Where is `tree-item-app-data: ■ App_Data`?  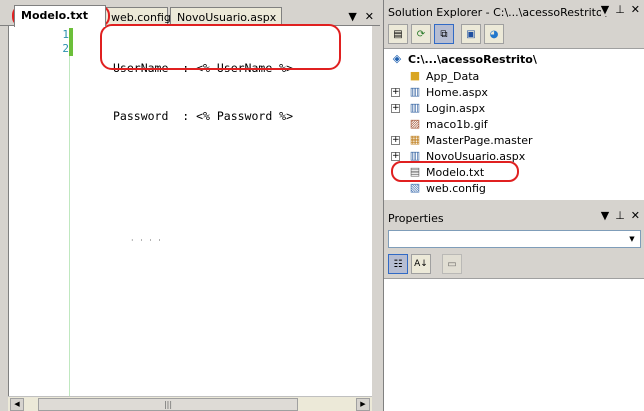 tree-item-app-data: ■ App_Data is located at coordinates (443, 76).